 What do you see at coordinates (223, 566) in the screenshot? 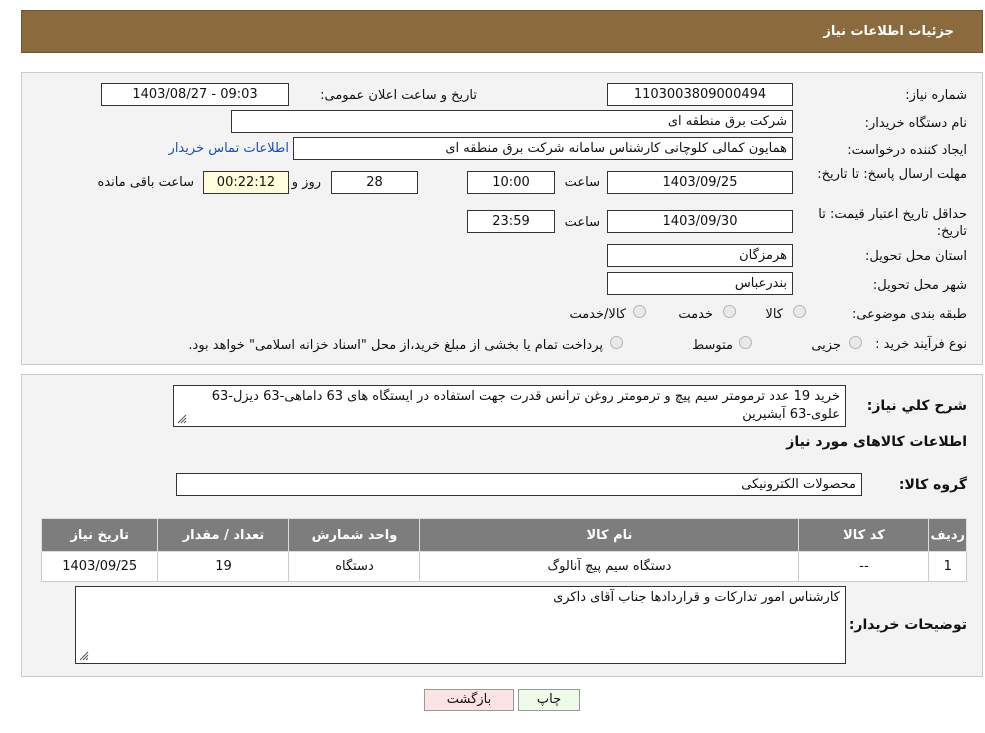
I see `cell-qty: 19` at bounding box center [223, 566].